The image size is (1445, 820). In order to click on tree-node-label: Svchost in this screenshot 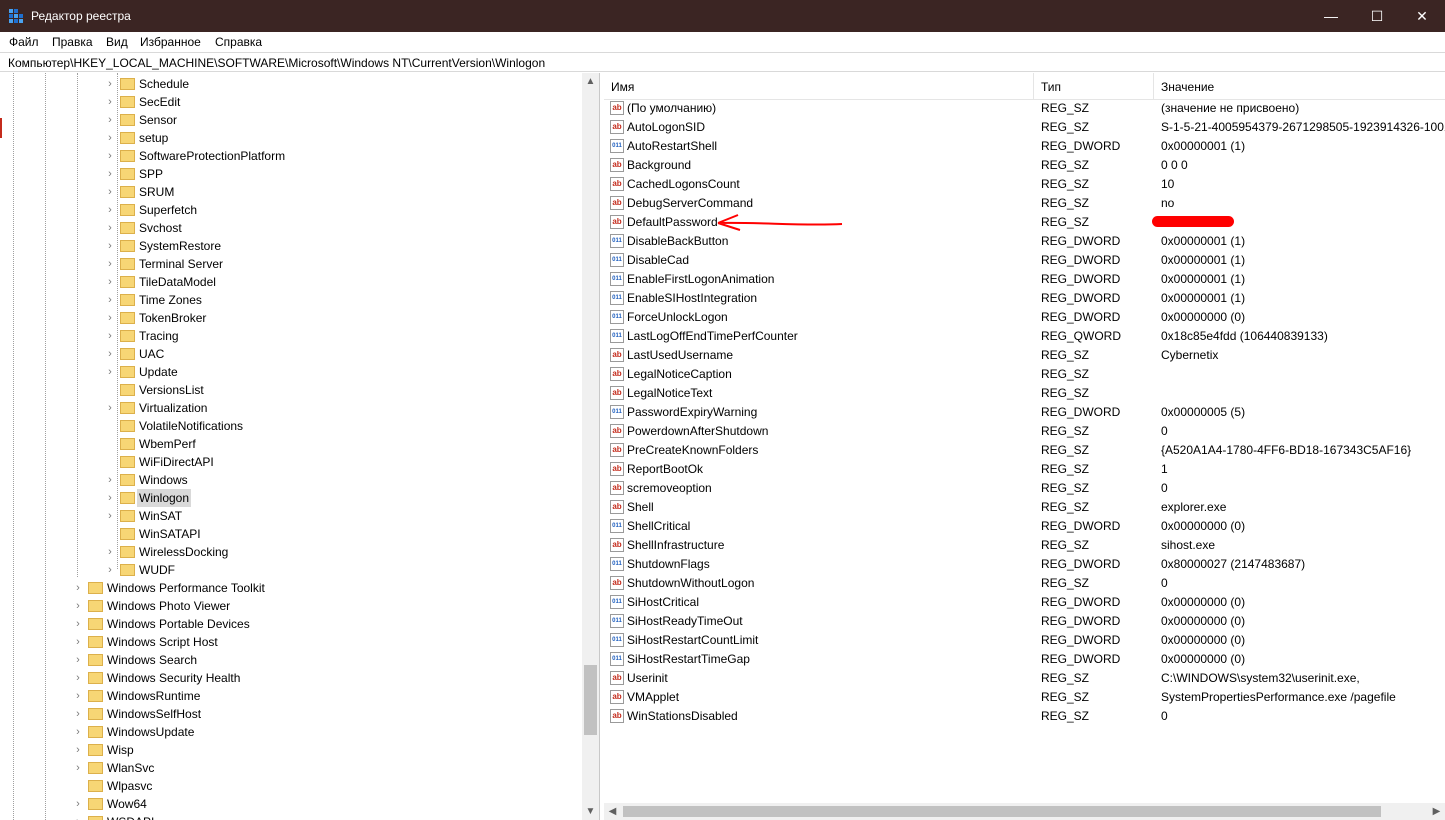, I will do `click(160, 228)`.